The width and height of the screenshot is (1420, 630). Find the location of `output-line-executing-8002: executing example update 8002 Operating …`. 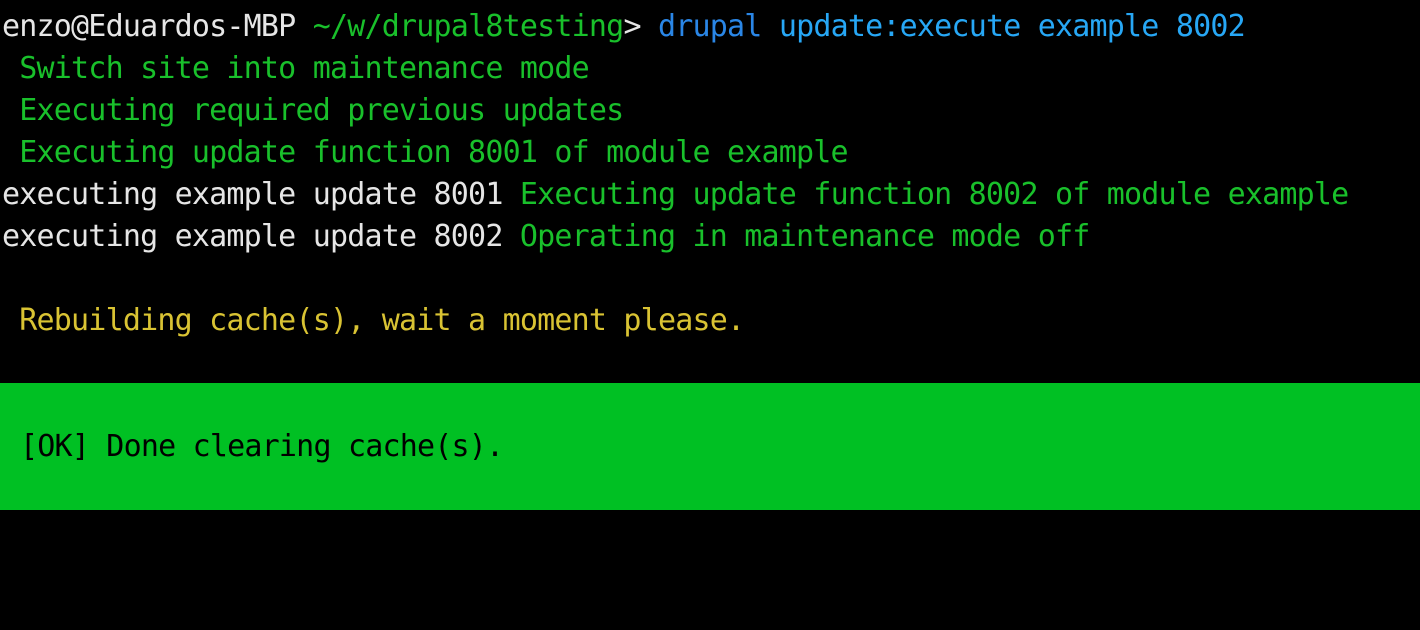

output-line-executing-8002: executing example update 8002 Operating … is located at coordinates (546, 237).